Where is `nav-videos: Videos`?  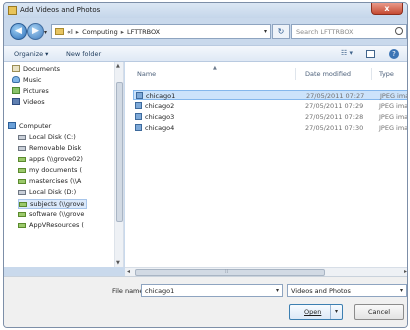 nav-videos: Videos is located at coordinates (28, 103).